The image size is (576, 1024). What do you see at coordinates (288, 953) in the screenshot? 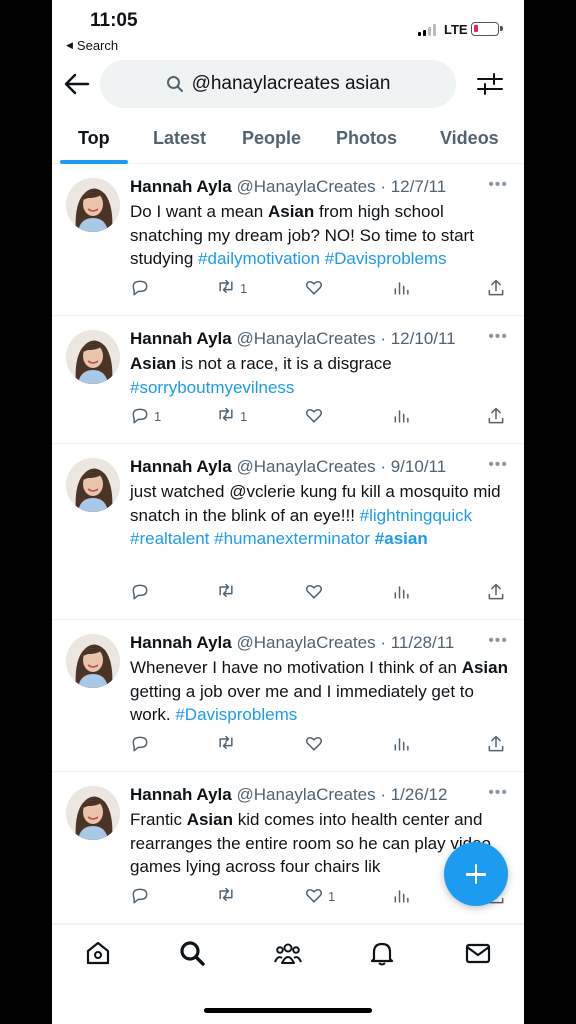
I see `communities-icon` at bounding box center [288, 953].